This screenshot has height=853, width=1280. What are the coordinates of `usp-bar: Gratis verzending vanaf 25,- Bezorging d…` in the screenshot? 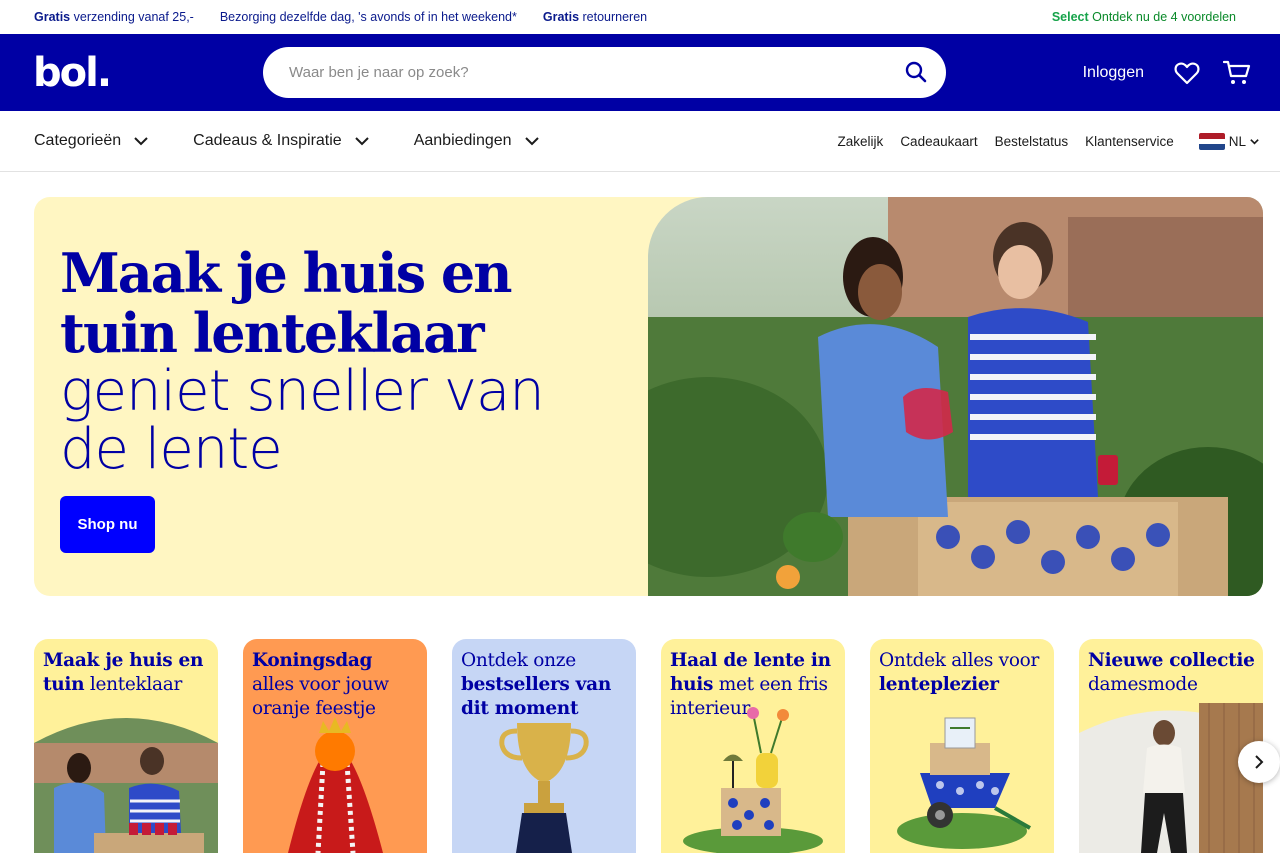 It's located at (640, 17).